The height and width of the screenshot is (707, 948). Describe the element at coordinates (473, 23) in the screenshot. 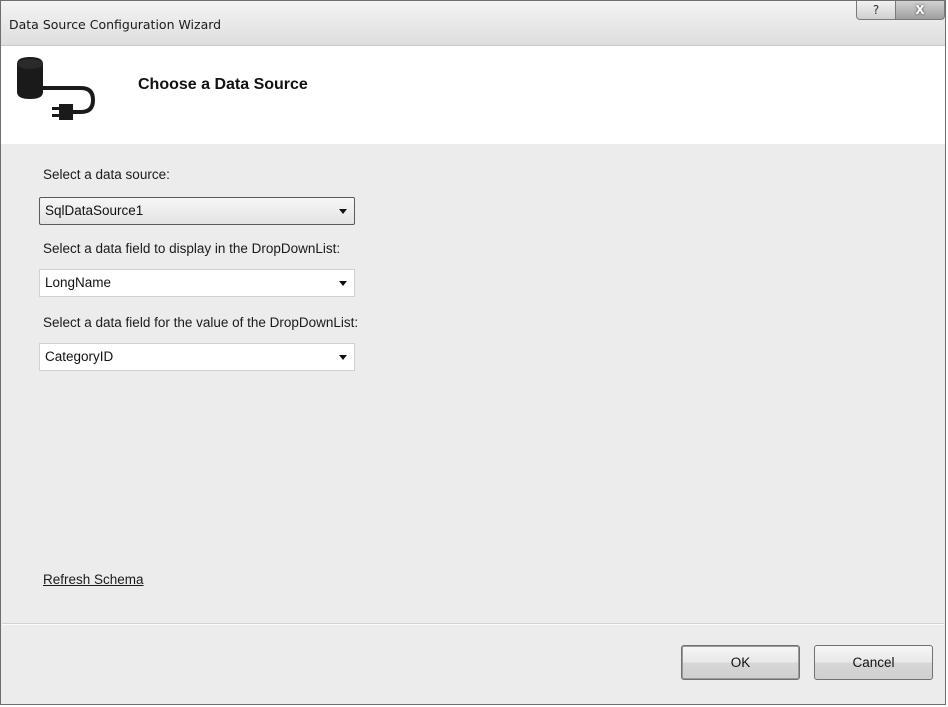

I see `title-bar: Data Source Configuration Wizard ? X` at that location.